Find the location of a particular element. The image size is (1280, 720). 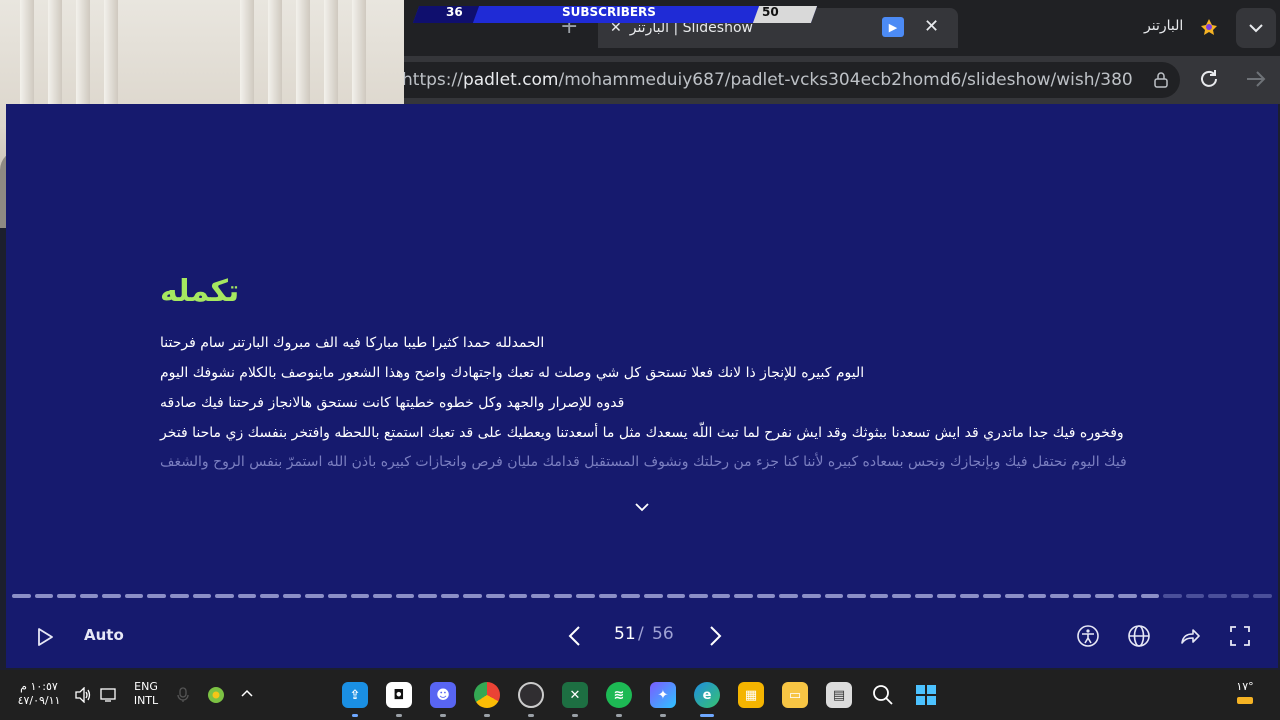

copilot-app-icon: ✦ is located at coordinates (663, 695).